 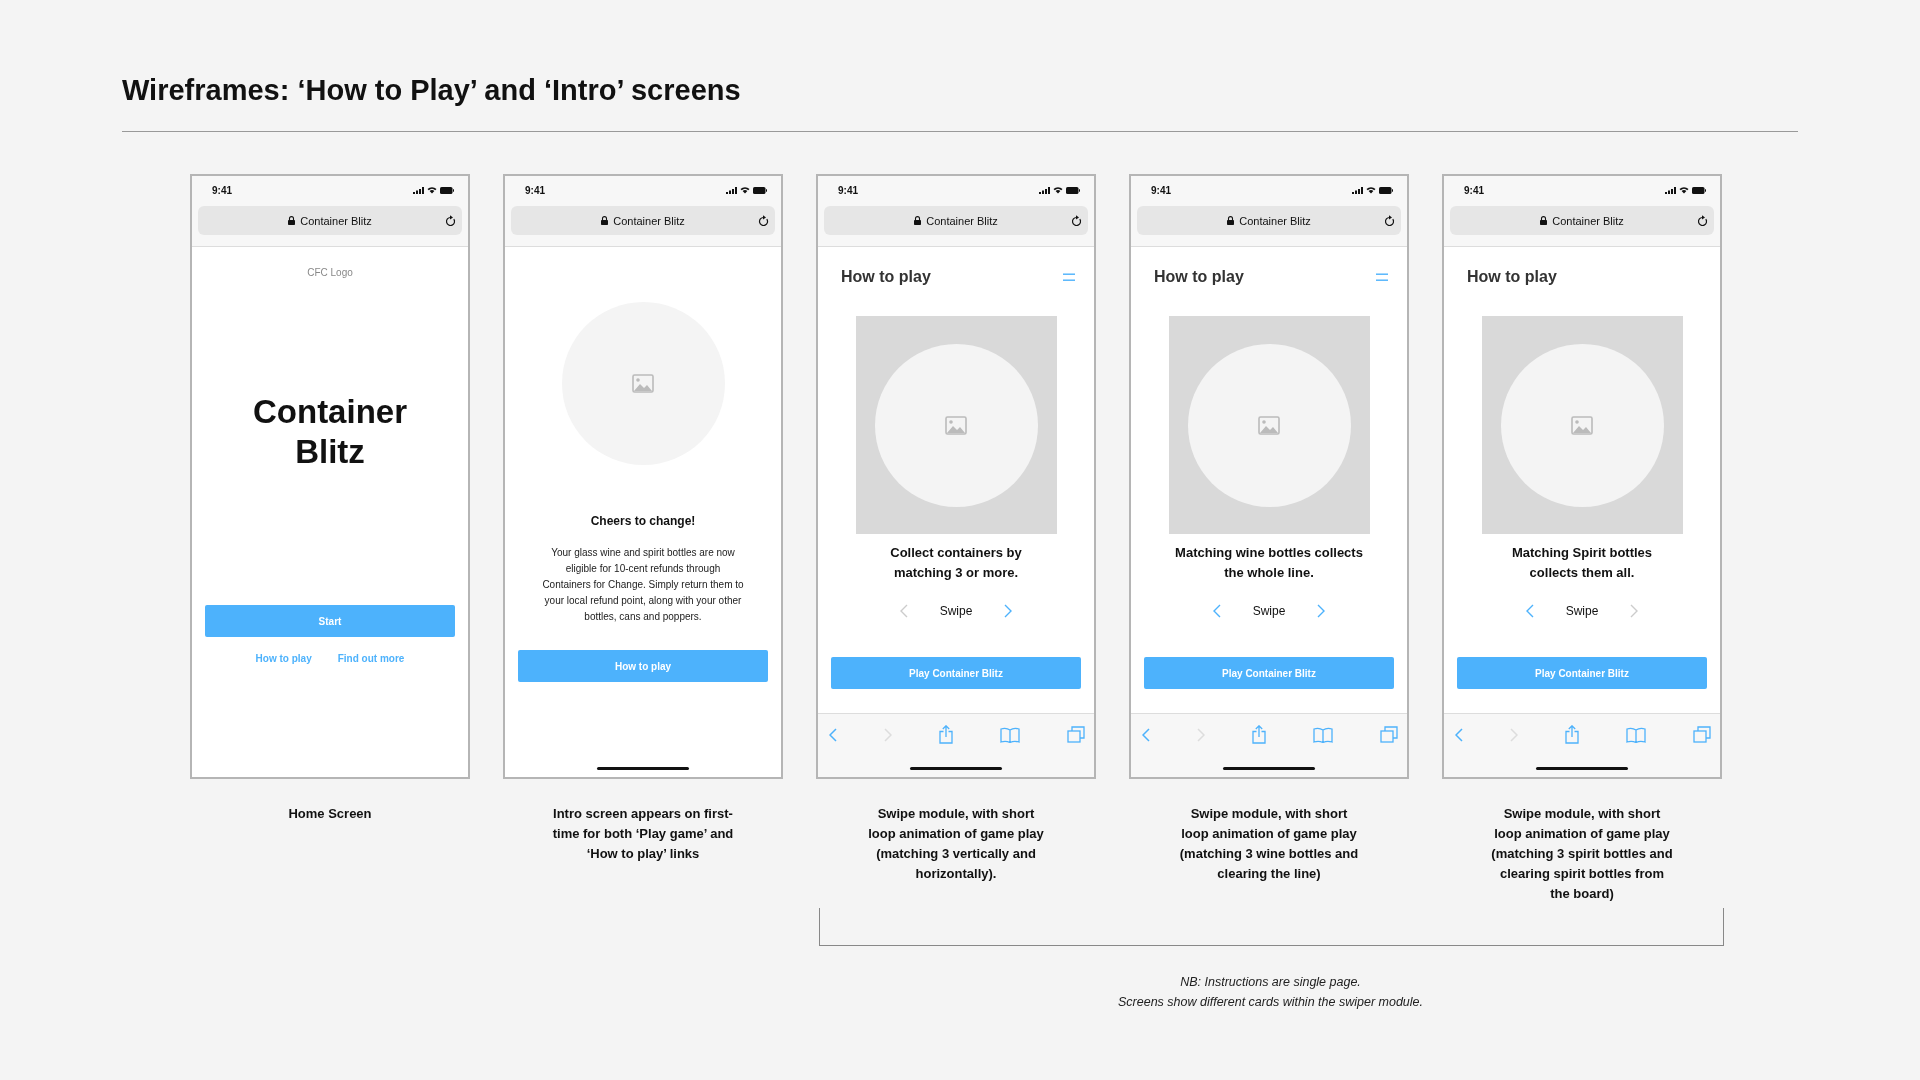 What do you see at coordinates (330, 272) in the screenshot?
I see `logo-label: CFC Logo` at bounding box center [330, 272].